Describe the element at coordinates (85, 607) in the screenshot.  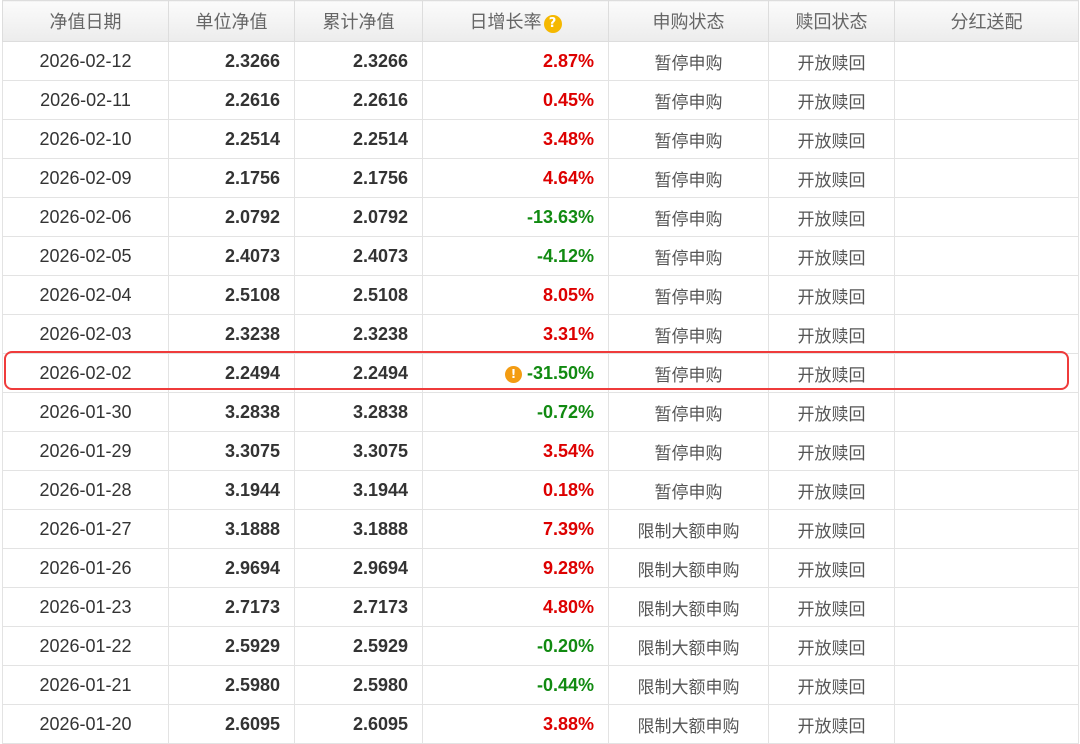
I see `cell-date: 2026-01-23` at that location.